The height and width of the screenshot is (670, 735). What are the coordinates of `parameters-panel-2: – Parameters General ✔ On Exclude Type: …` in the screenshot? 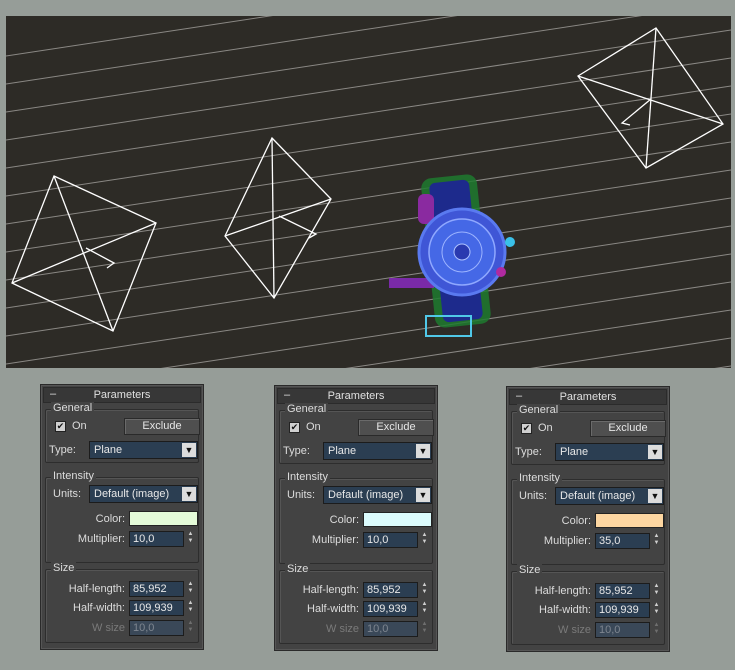 It's located at (356, 518).